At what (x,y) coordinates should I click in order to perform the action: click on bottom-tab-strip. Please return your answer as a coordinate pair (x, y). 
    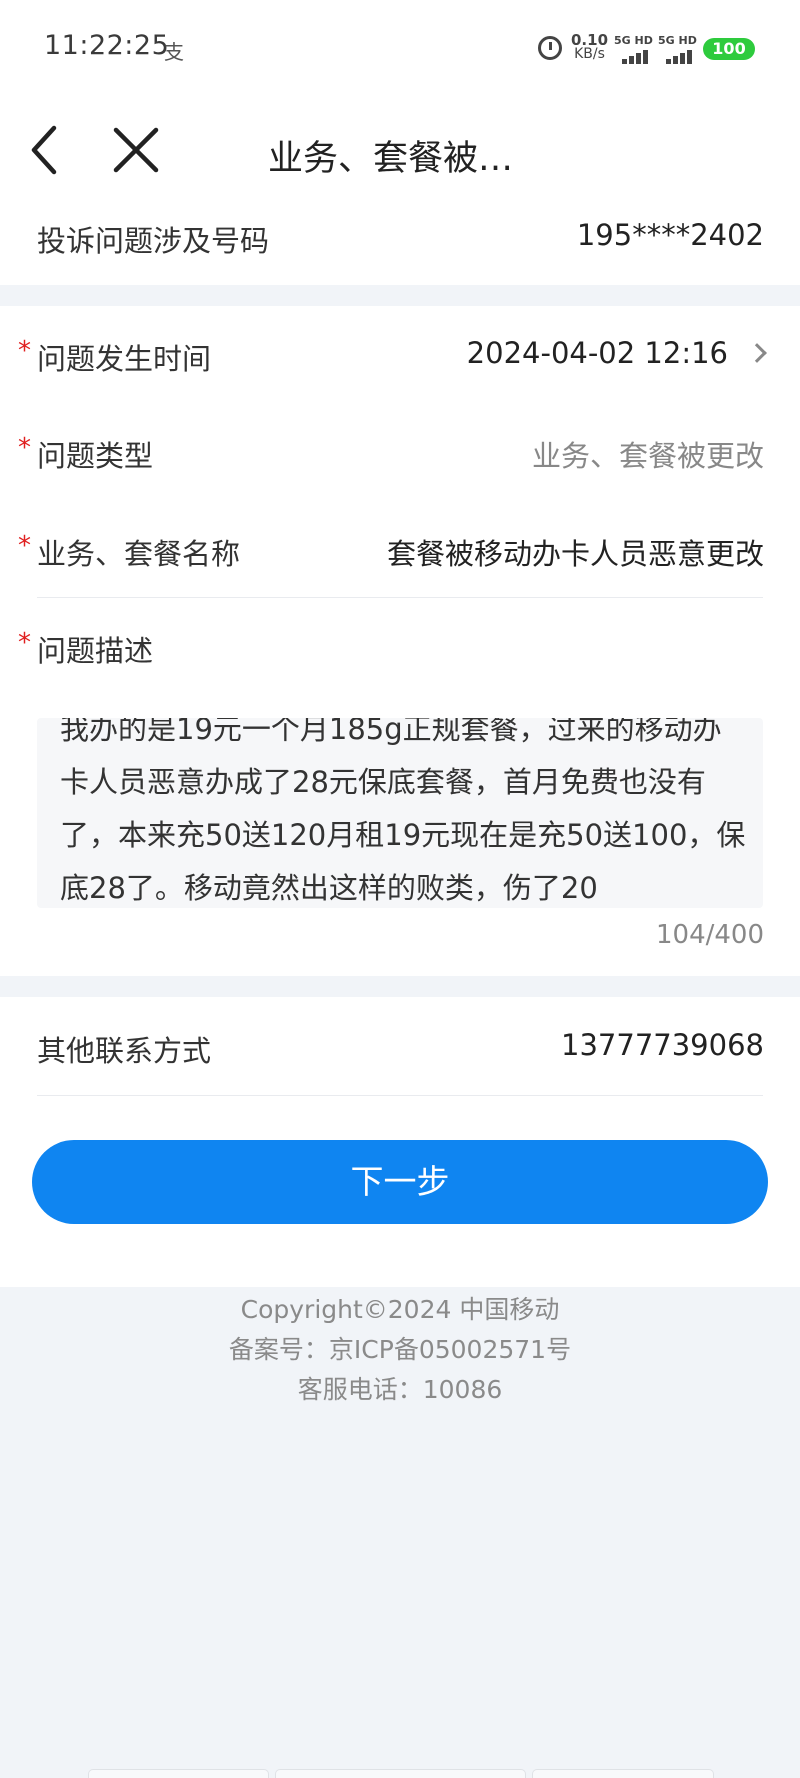
    Looking at the image, I should click on (401, 1773).